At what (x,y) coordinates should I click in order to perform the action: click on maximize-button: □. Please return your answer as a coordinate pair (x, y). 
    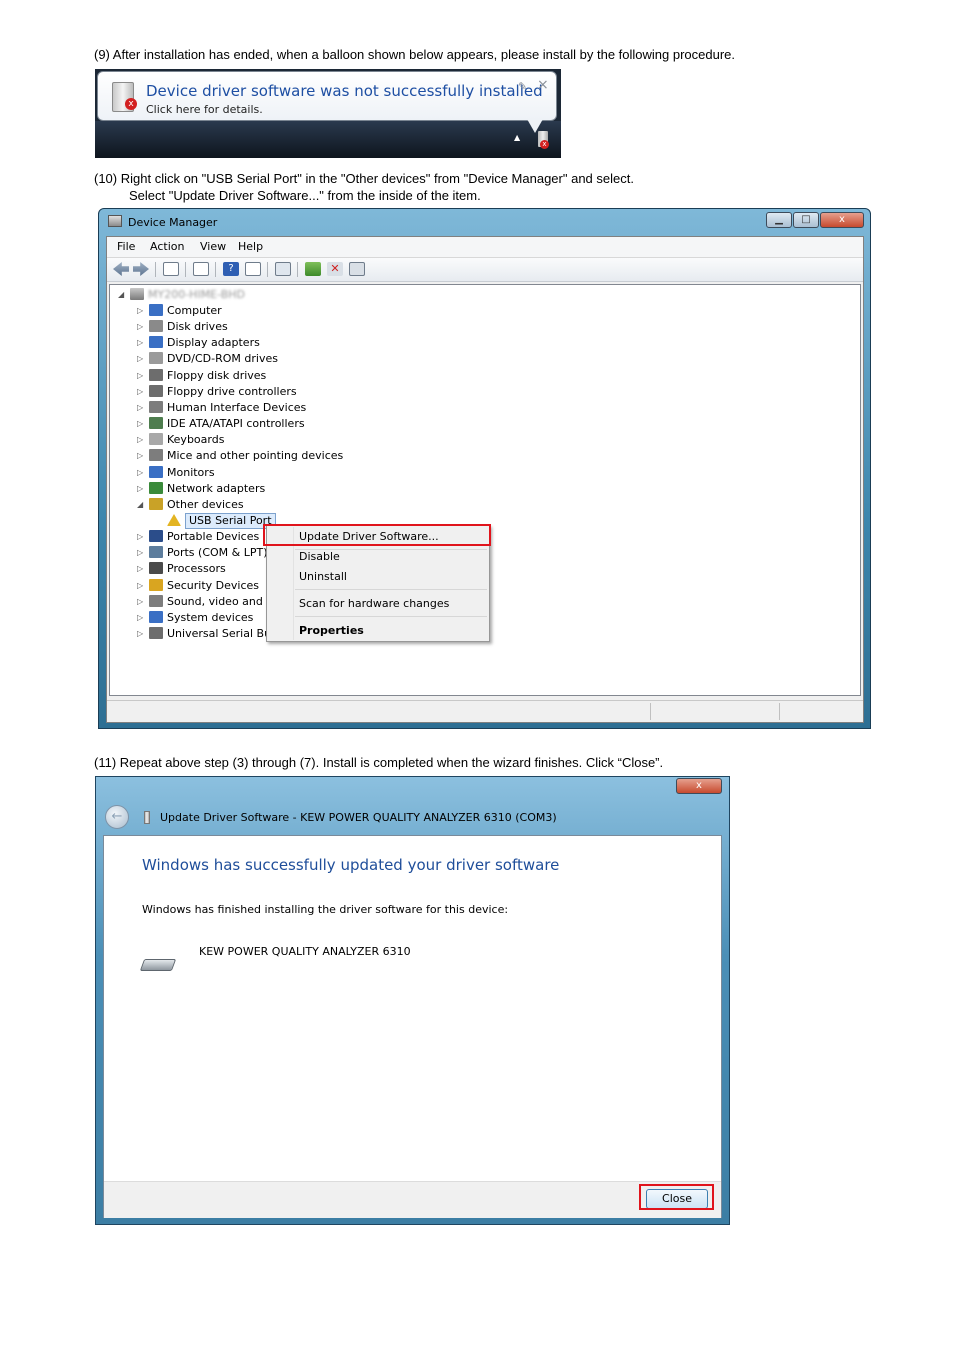
    Looking at the image, I should click on (806, 220).